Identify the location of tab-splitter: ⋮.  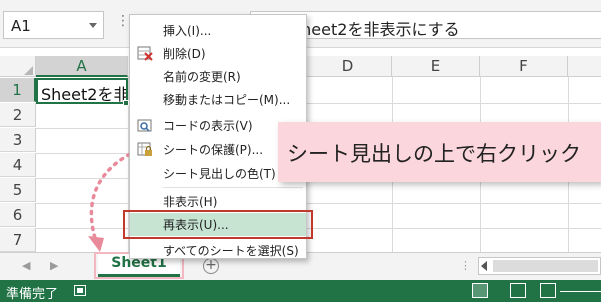
(465, 265).